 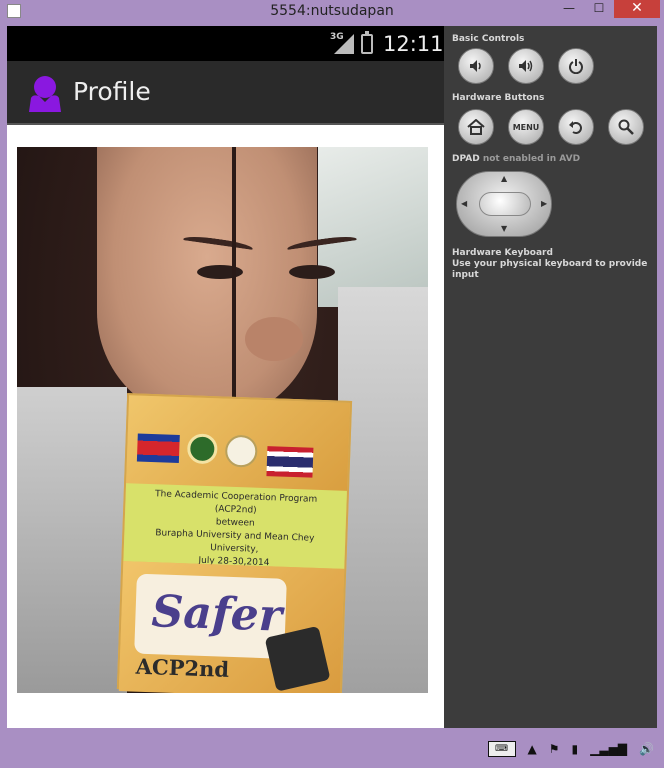 What do you see at coordinates (608, 749) in the screenshot?
I see `signal-icon: ▁▃▅▇` at bounding box center [608, 749].